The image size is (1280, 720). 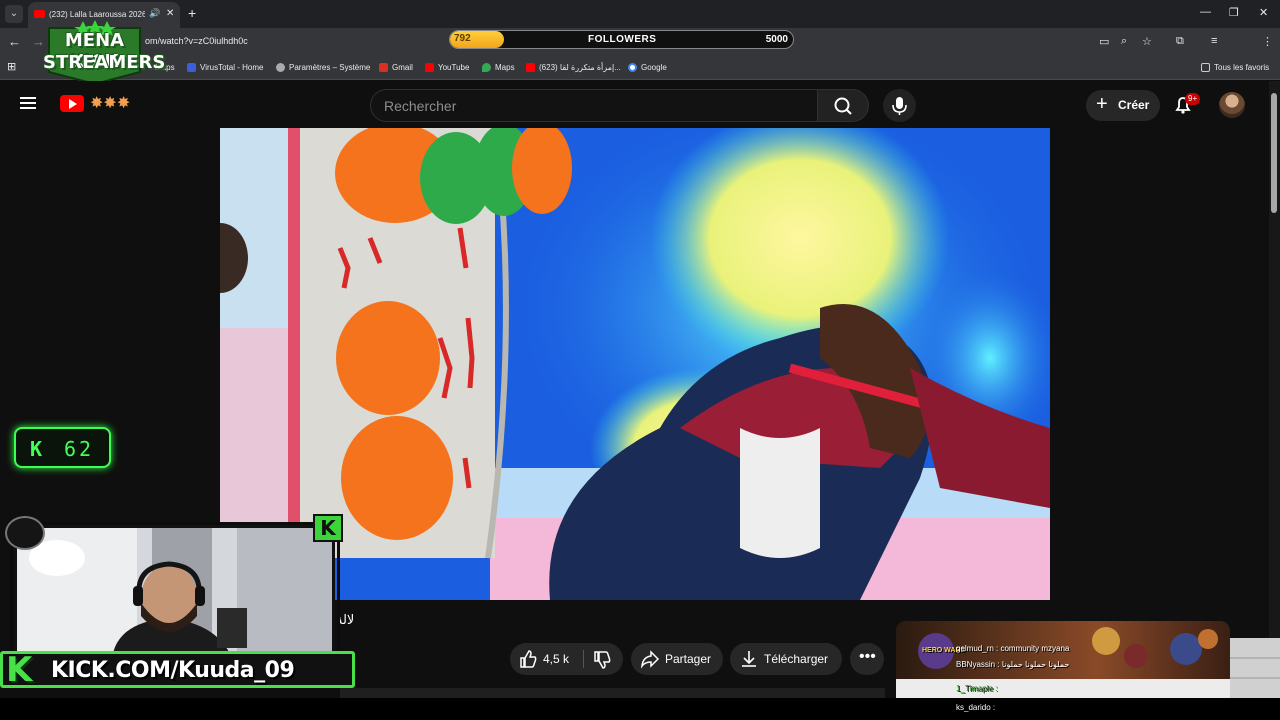 I want to click on microphone-icon, so click(x=899, y=106).